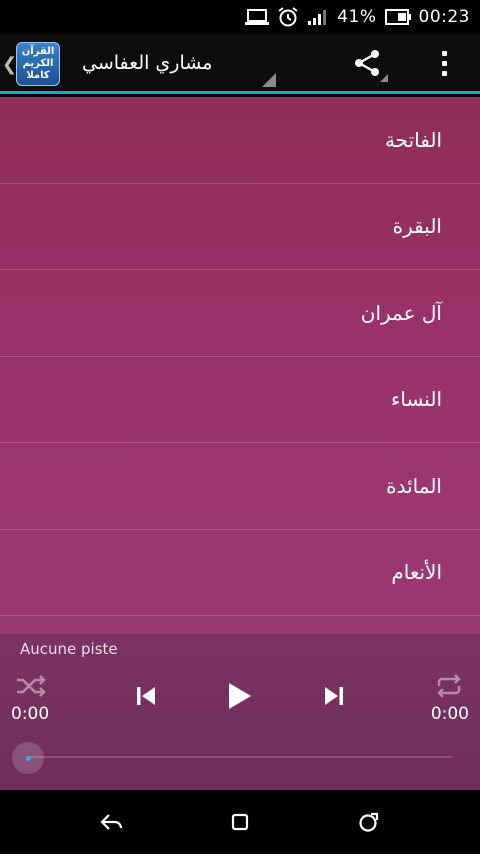 The width and height of the screenshot is (480, 854). I want to click on list-item: آل عمران, so click(240, 313).